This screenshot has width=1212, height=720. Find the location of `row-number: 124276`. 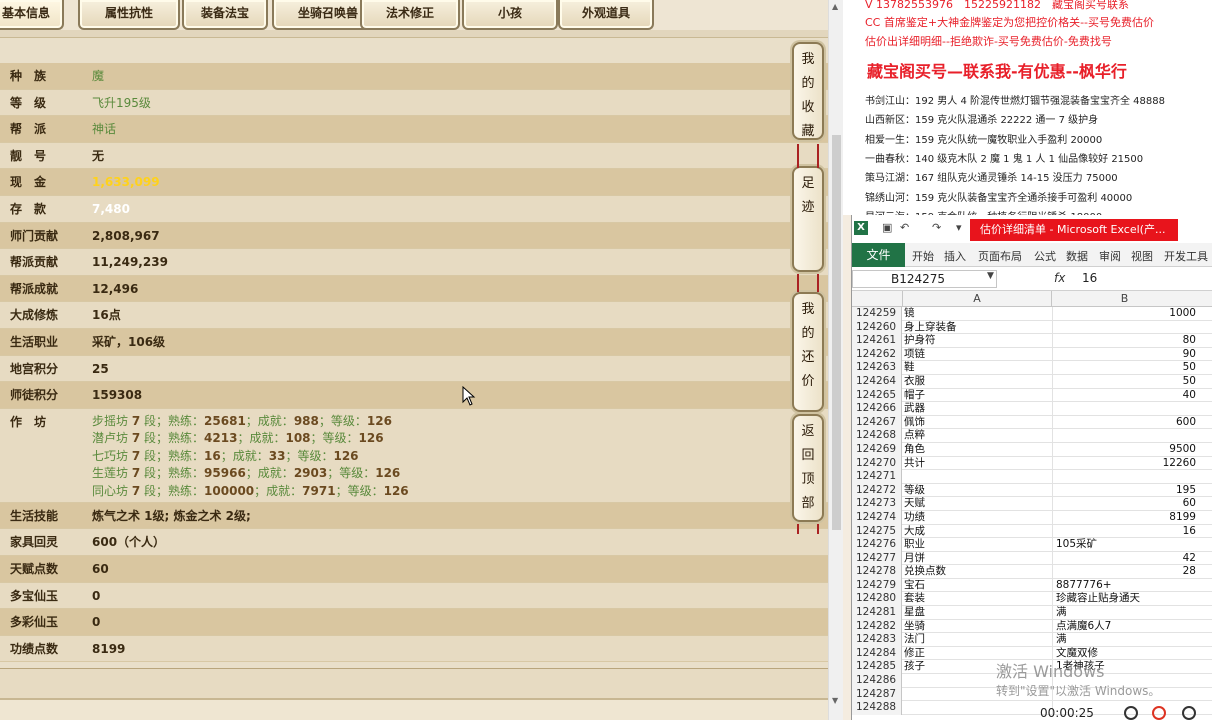

row-number: 124276 is located at coordinates (877, 545).